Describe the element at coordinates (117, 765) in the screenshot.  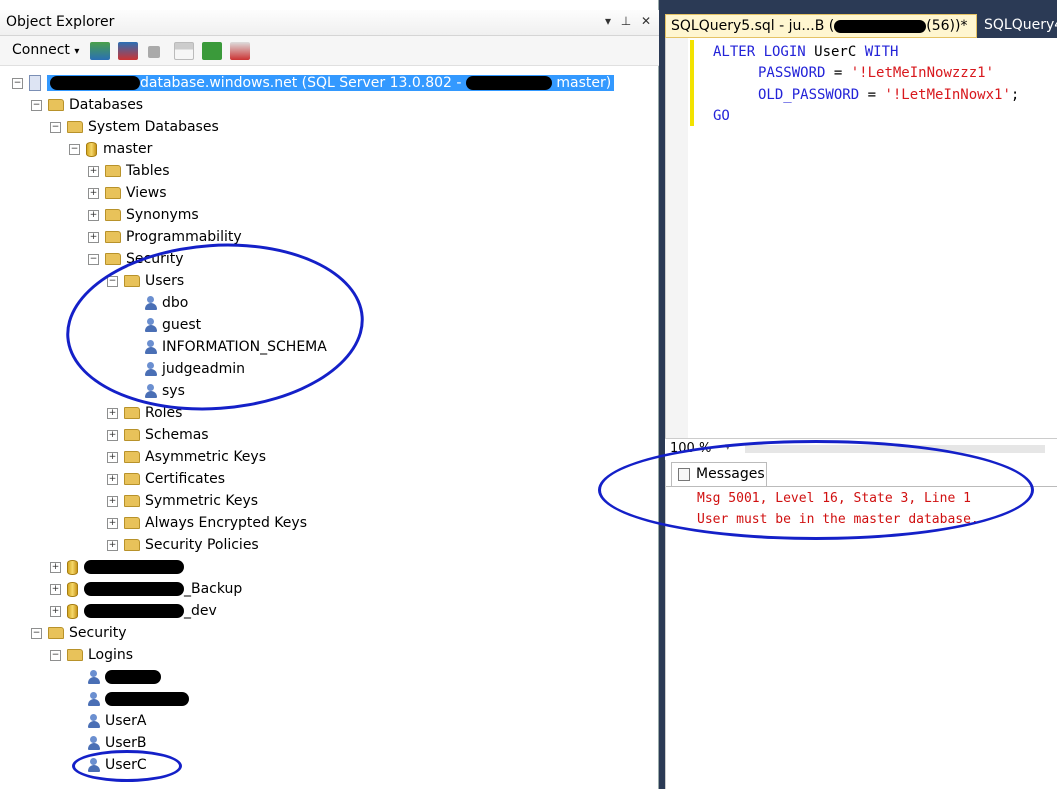
I see `tree-login-item: UserC` at that location.